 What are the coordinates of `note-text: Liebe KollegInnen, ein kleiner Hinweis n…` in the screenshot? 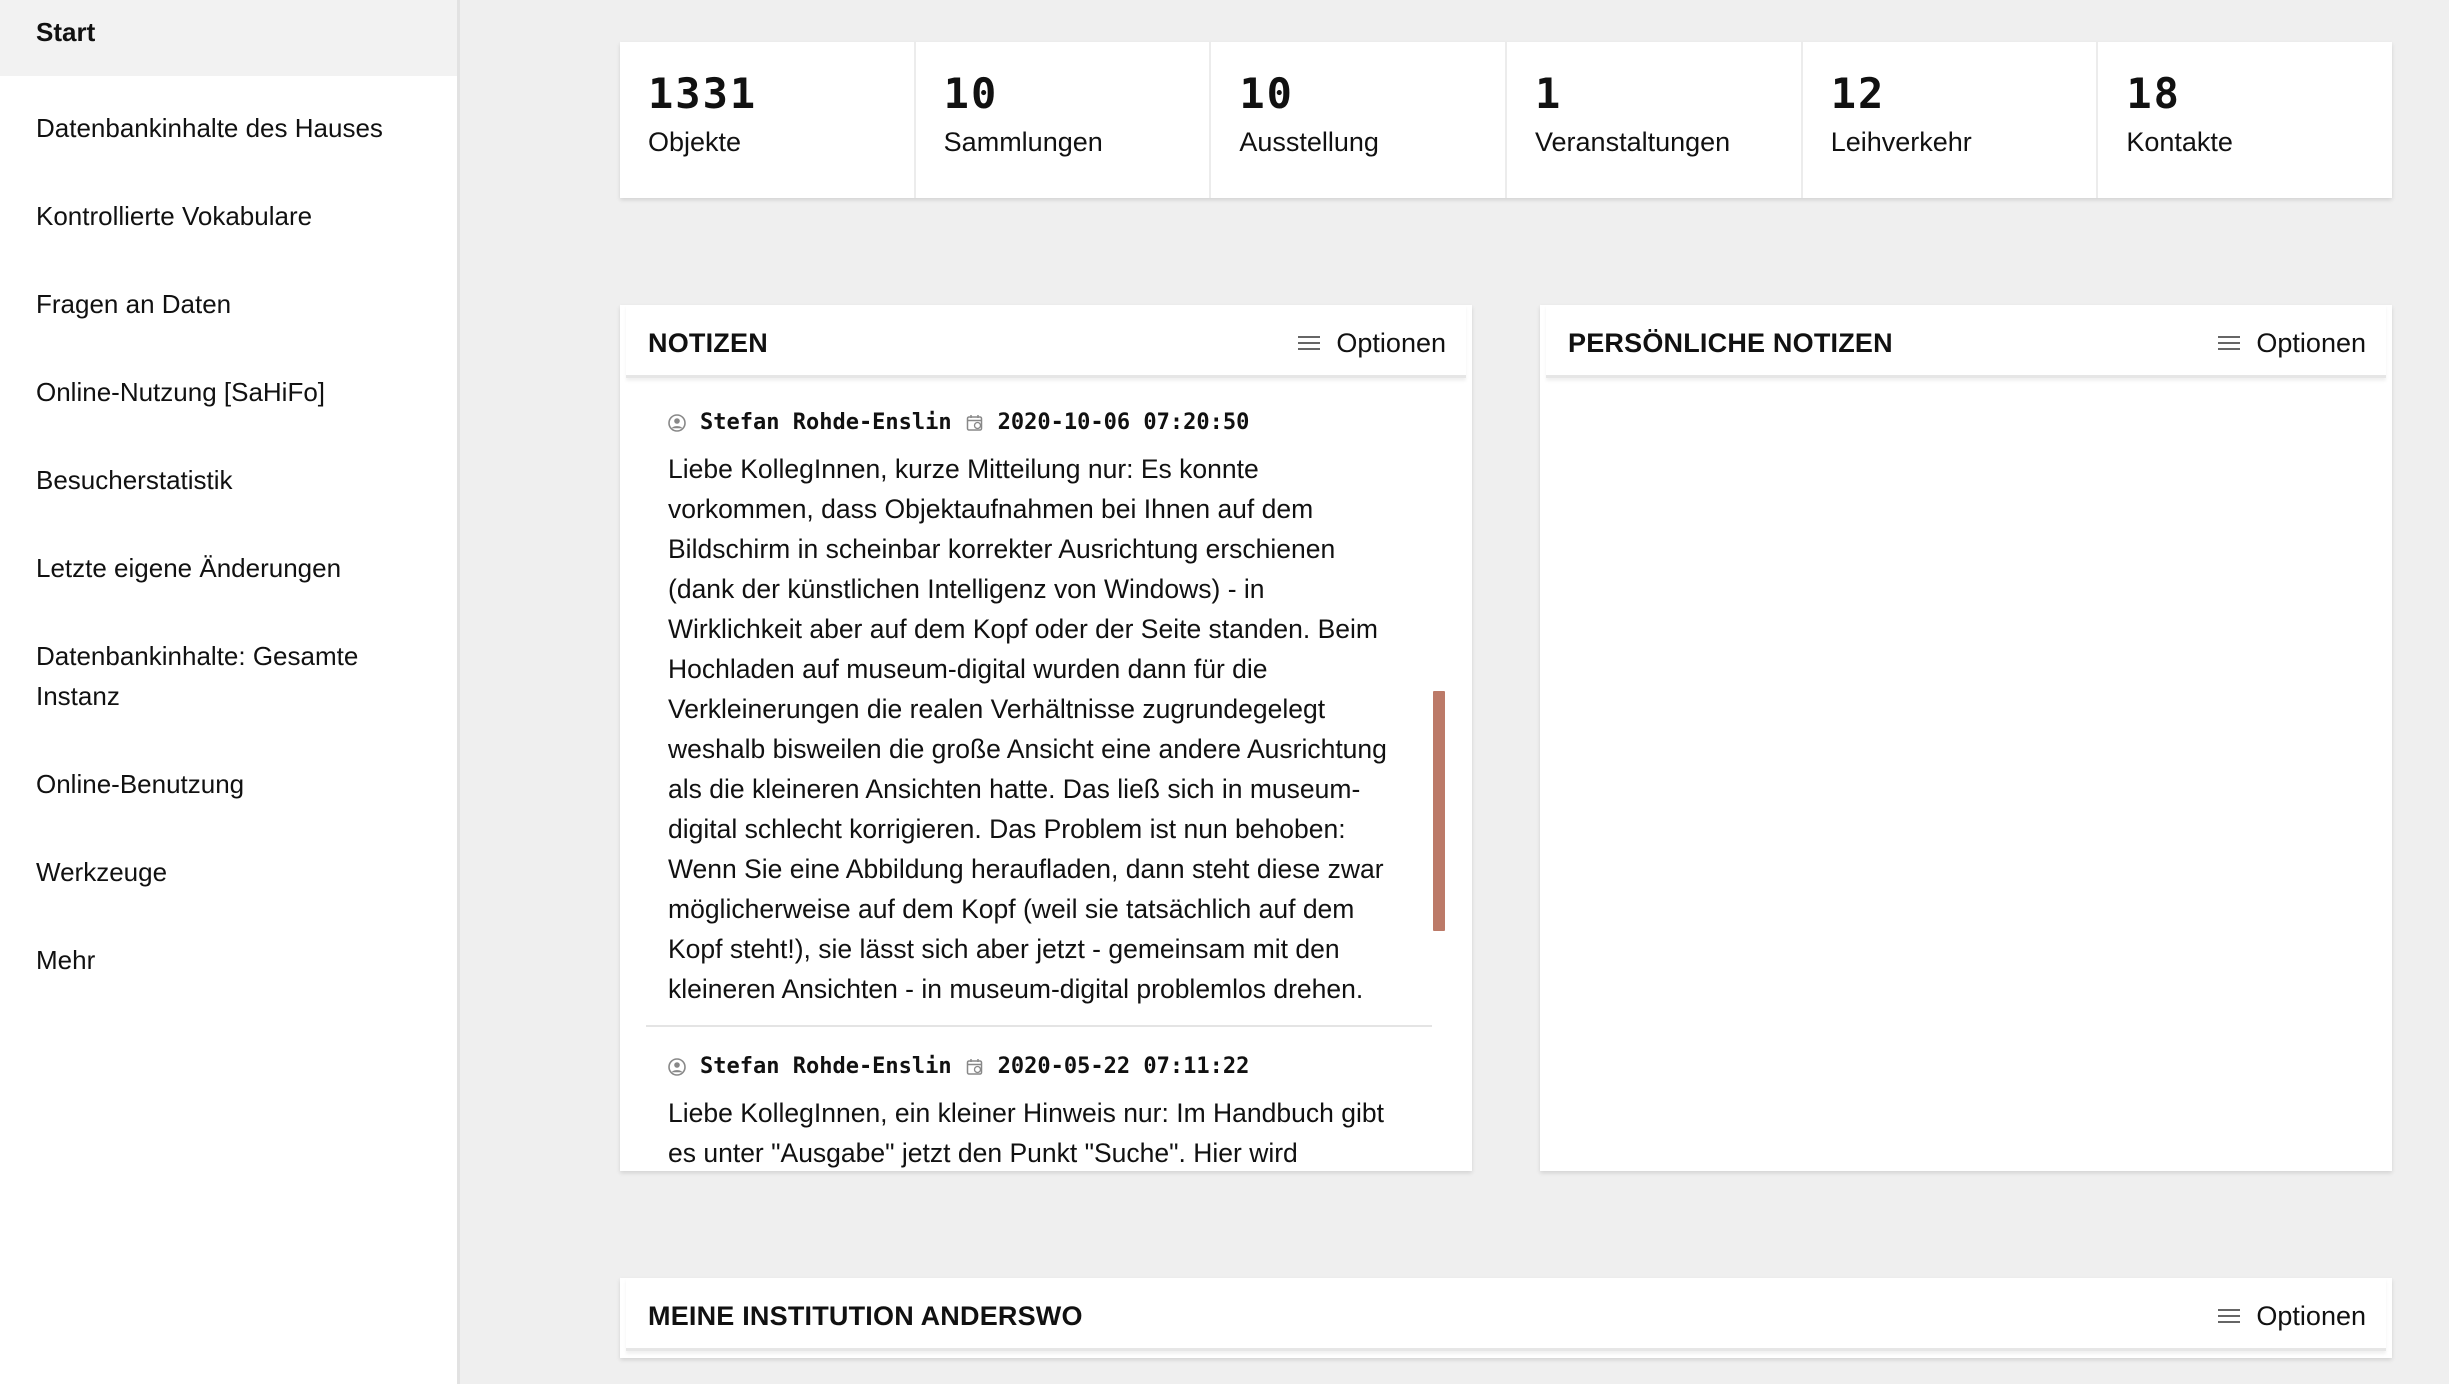 It's located at (1026, 1133).